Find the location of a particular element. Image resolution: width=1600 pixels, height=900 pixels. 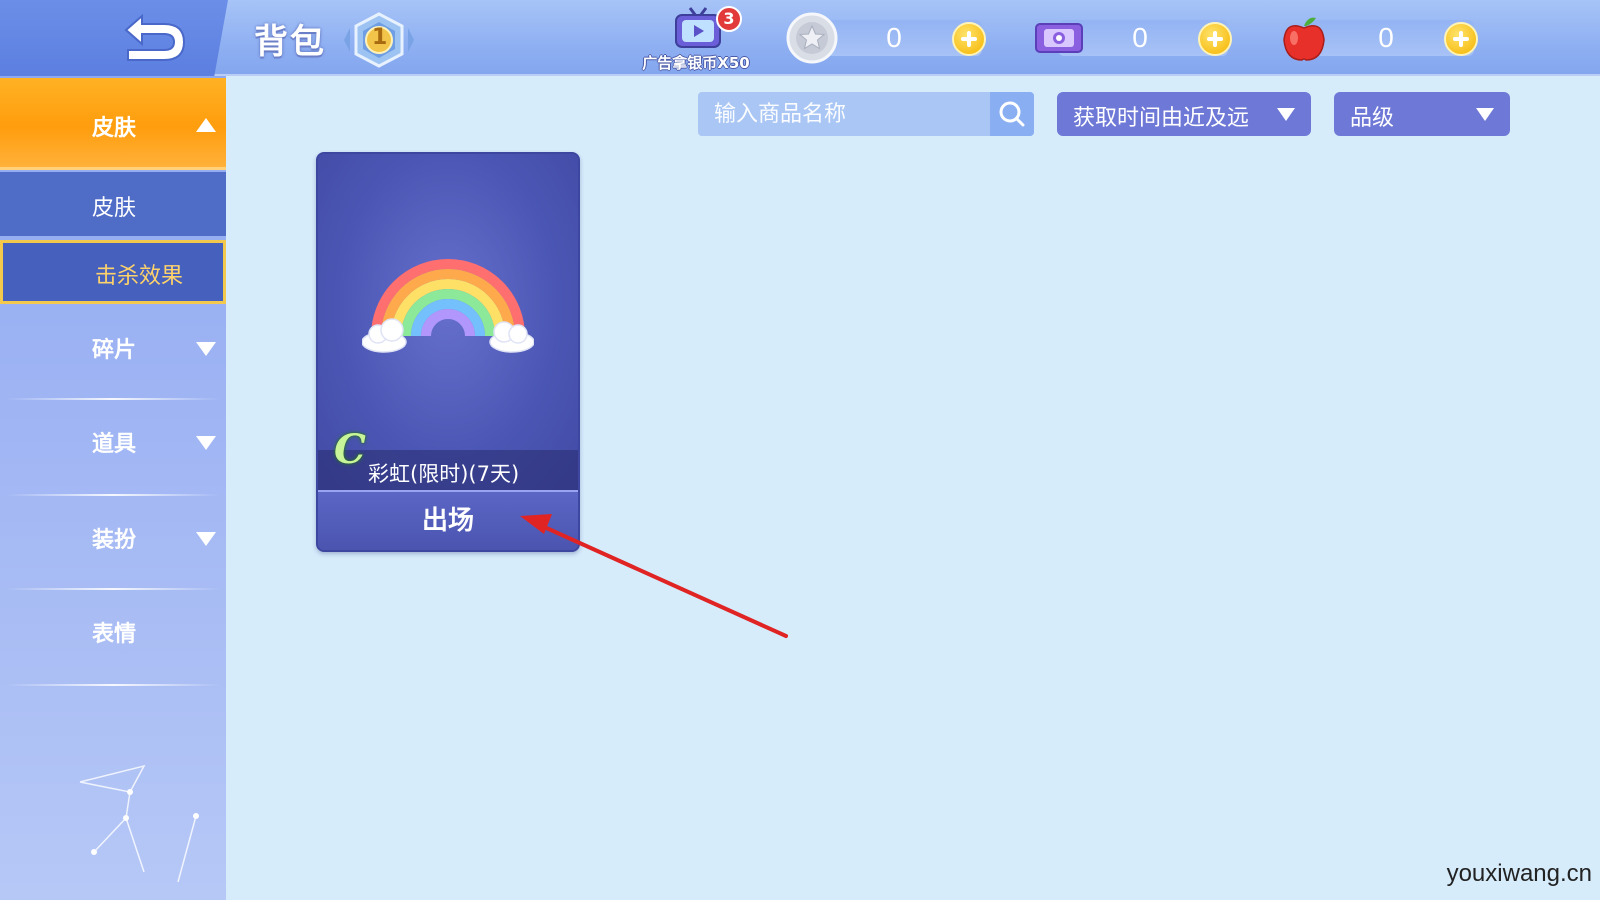

sidebar-subitem-label: 皮肤 is located at coordinates (114, 208).